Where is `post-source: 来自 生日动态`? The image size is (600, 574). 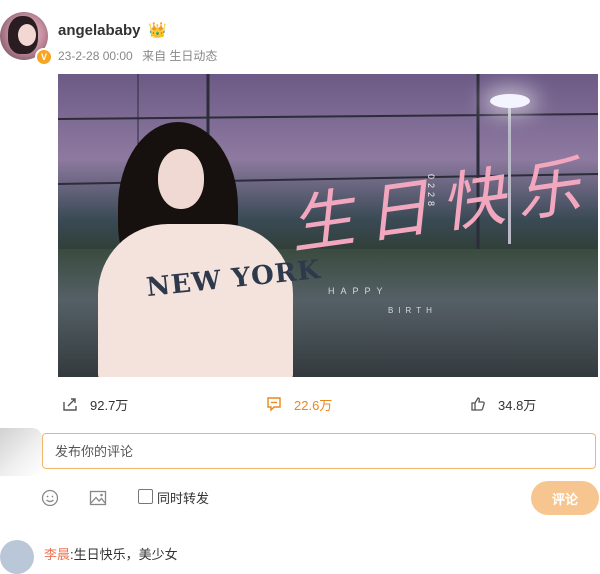 post-source: 来自 生日动态 is located at coordinates (180, 56).